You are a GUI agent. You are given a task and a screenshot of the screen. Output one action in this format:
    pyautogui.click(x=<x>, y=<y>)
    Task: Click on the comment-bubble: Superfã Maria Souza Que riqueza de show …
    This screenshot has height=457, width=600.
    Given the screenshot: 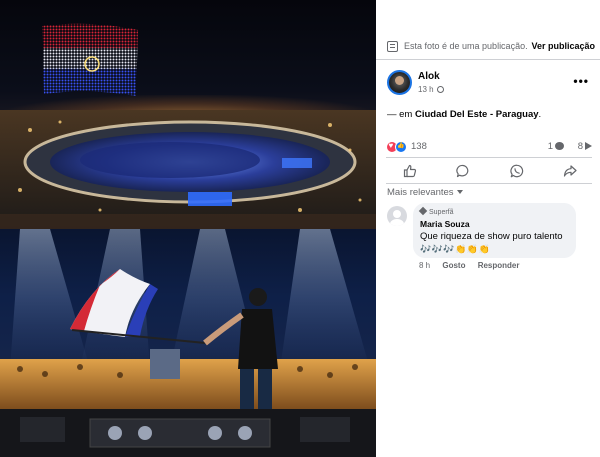 What is the action you would take?
    pyautogui.click(x=494, y=230)
    